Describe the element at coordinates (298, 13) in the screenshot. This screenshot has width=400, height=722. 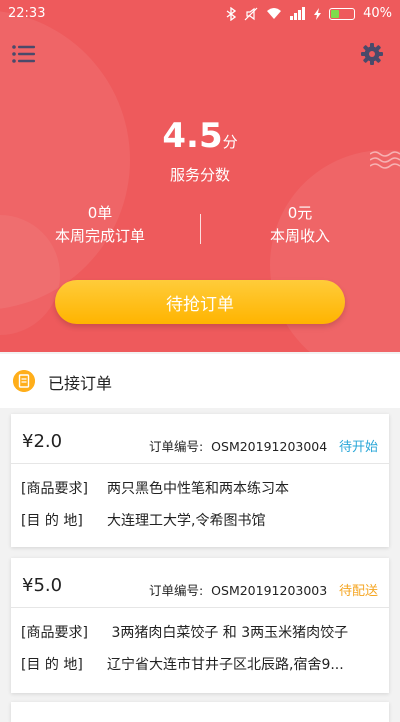
I see `signal-icon` at that location.